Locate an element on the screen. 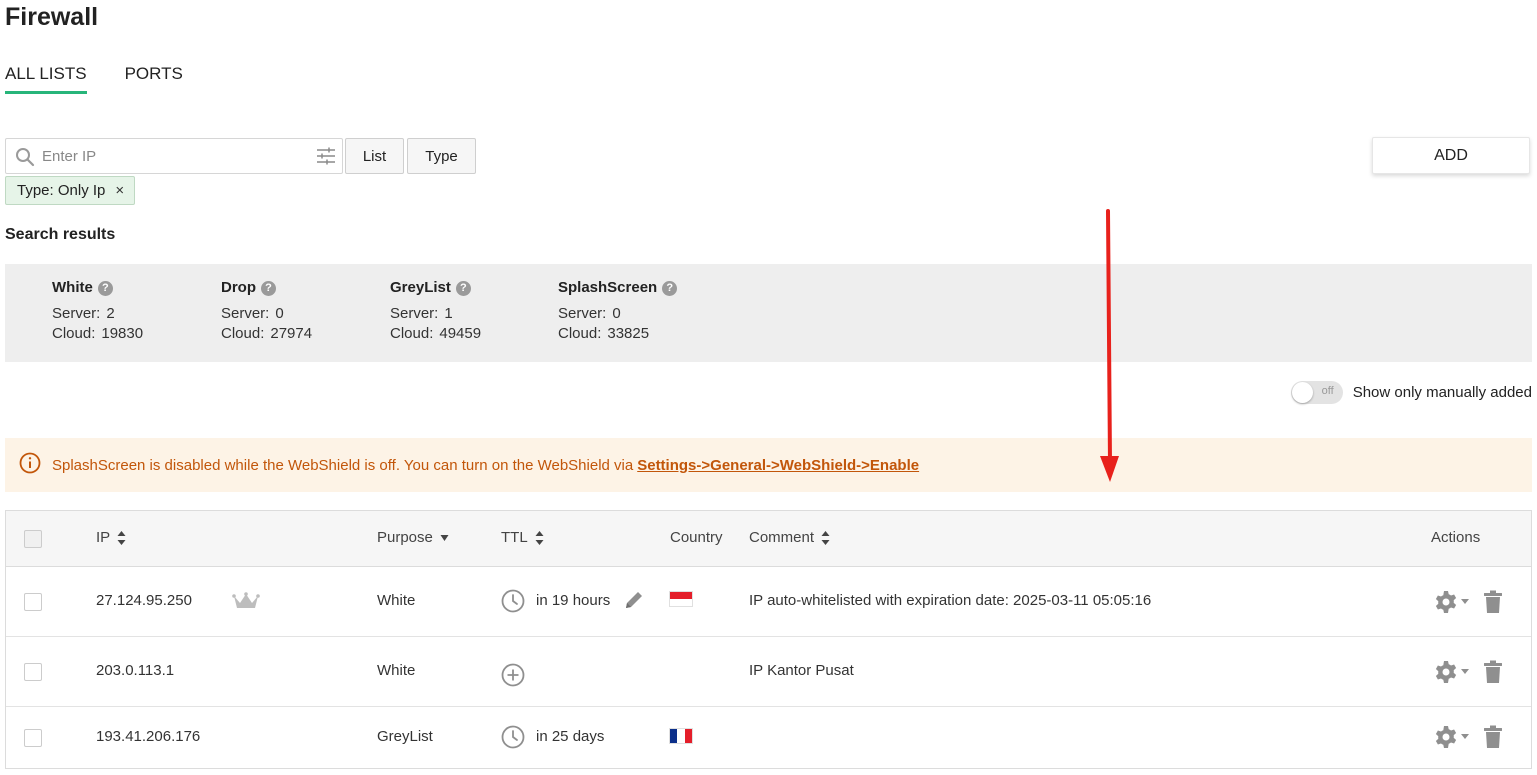  column-header-ip-label: IP is located at coordinates (103, 537).